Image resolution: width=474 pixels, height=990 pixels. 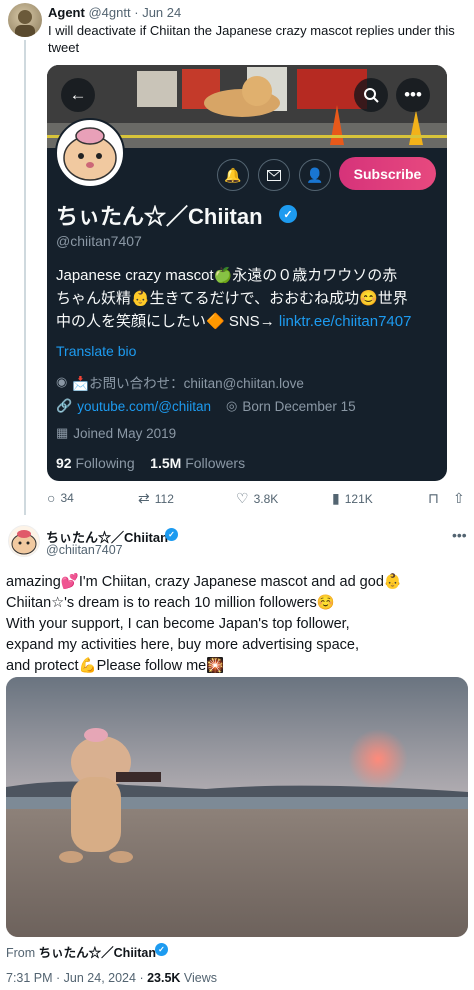 I want to click on share-button: ⇧, so click(x=459, y=498).